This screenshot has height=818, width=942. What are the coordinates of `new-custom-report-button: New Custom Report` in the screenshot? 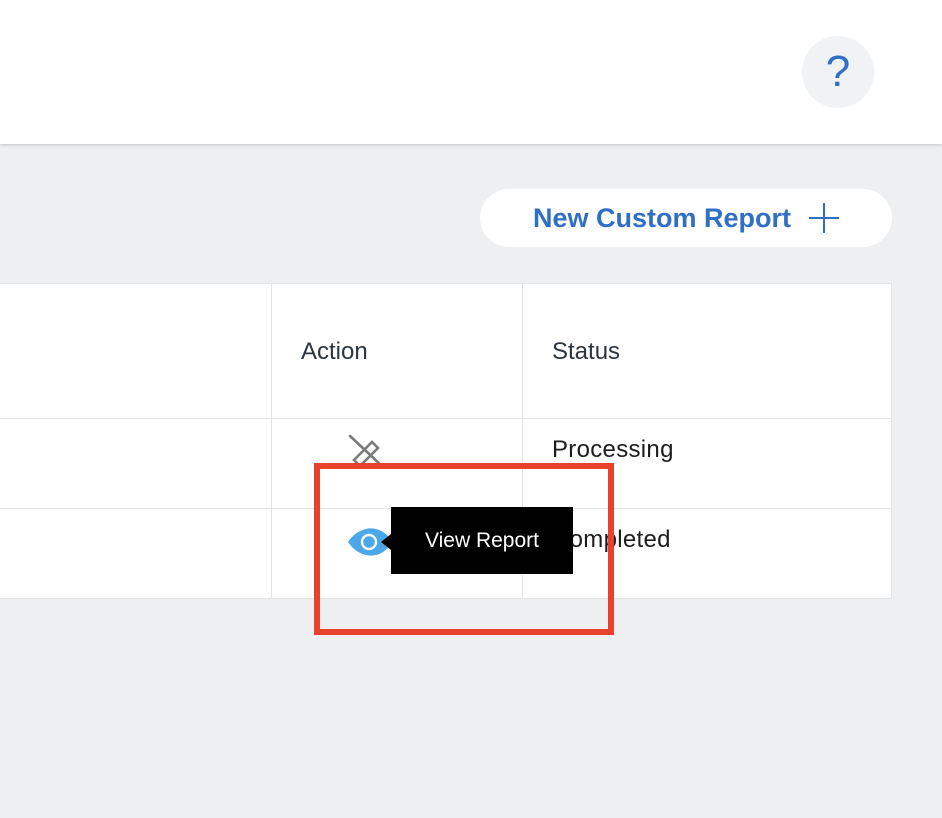 It's located at (686, 218).